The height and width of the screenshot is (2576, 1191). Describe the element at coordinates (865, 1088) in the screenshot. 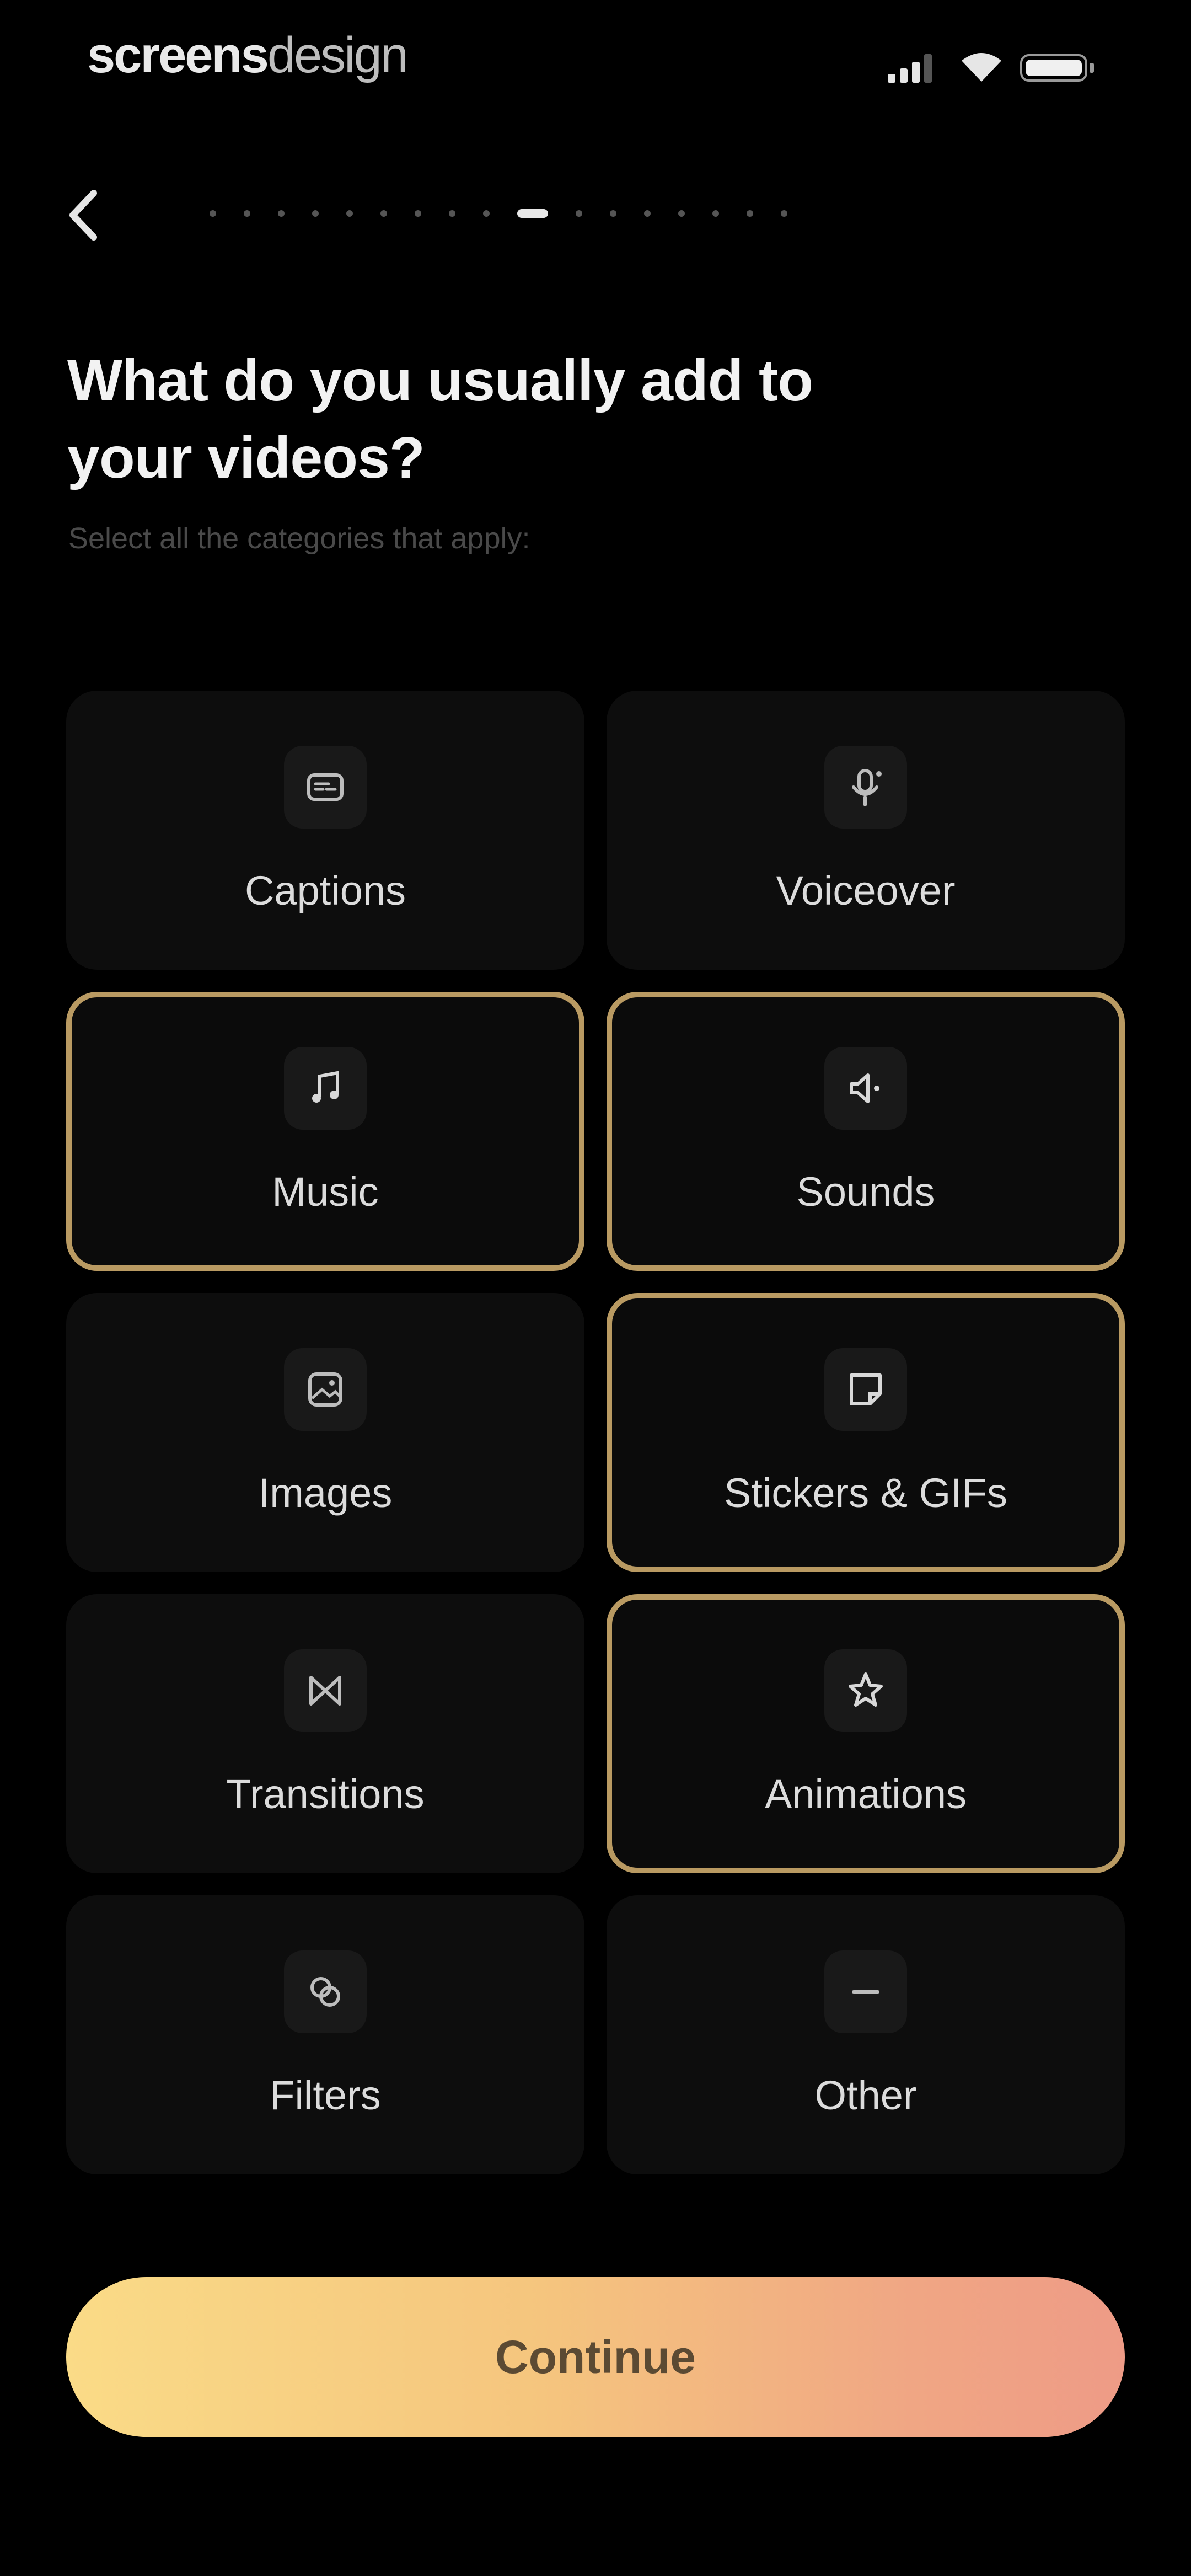

I see `speaker-icon` at that location.